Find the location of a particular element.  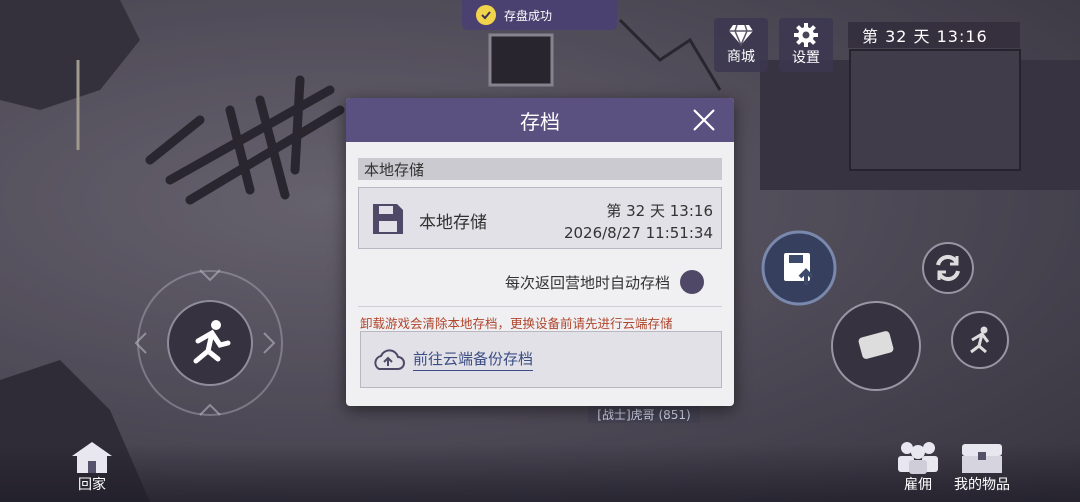

diamond-icon is located at coordinates (741, 35).